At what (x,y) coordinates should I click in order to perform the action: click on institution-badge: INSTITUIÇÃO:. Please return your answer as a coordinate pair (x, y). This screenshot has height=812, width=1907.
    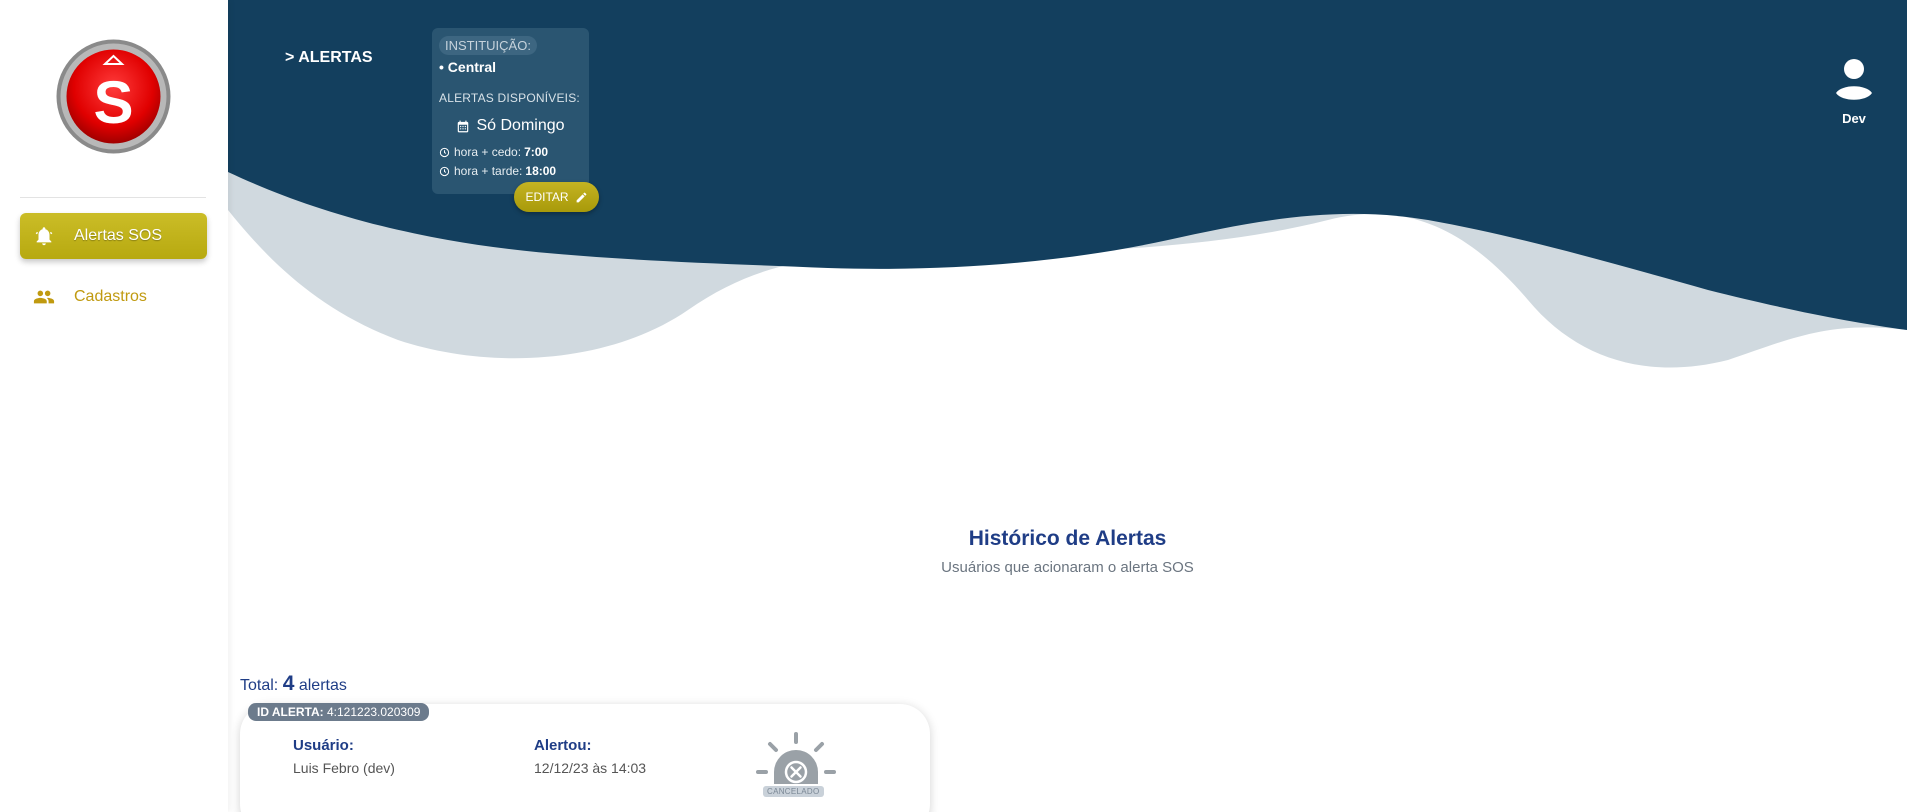
    Looking at the image, I should click on (488, 45).